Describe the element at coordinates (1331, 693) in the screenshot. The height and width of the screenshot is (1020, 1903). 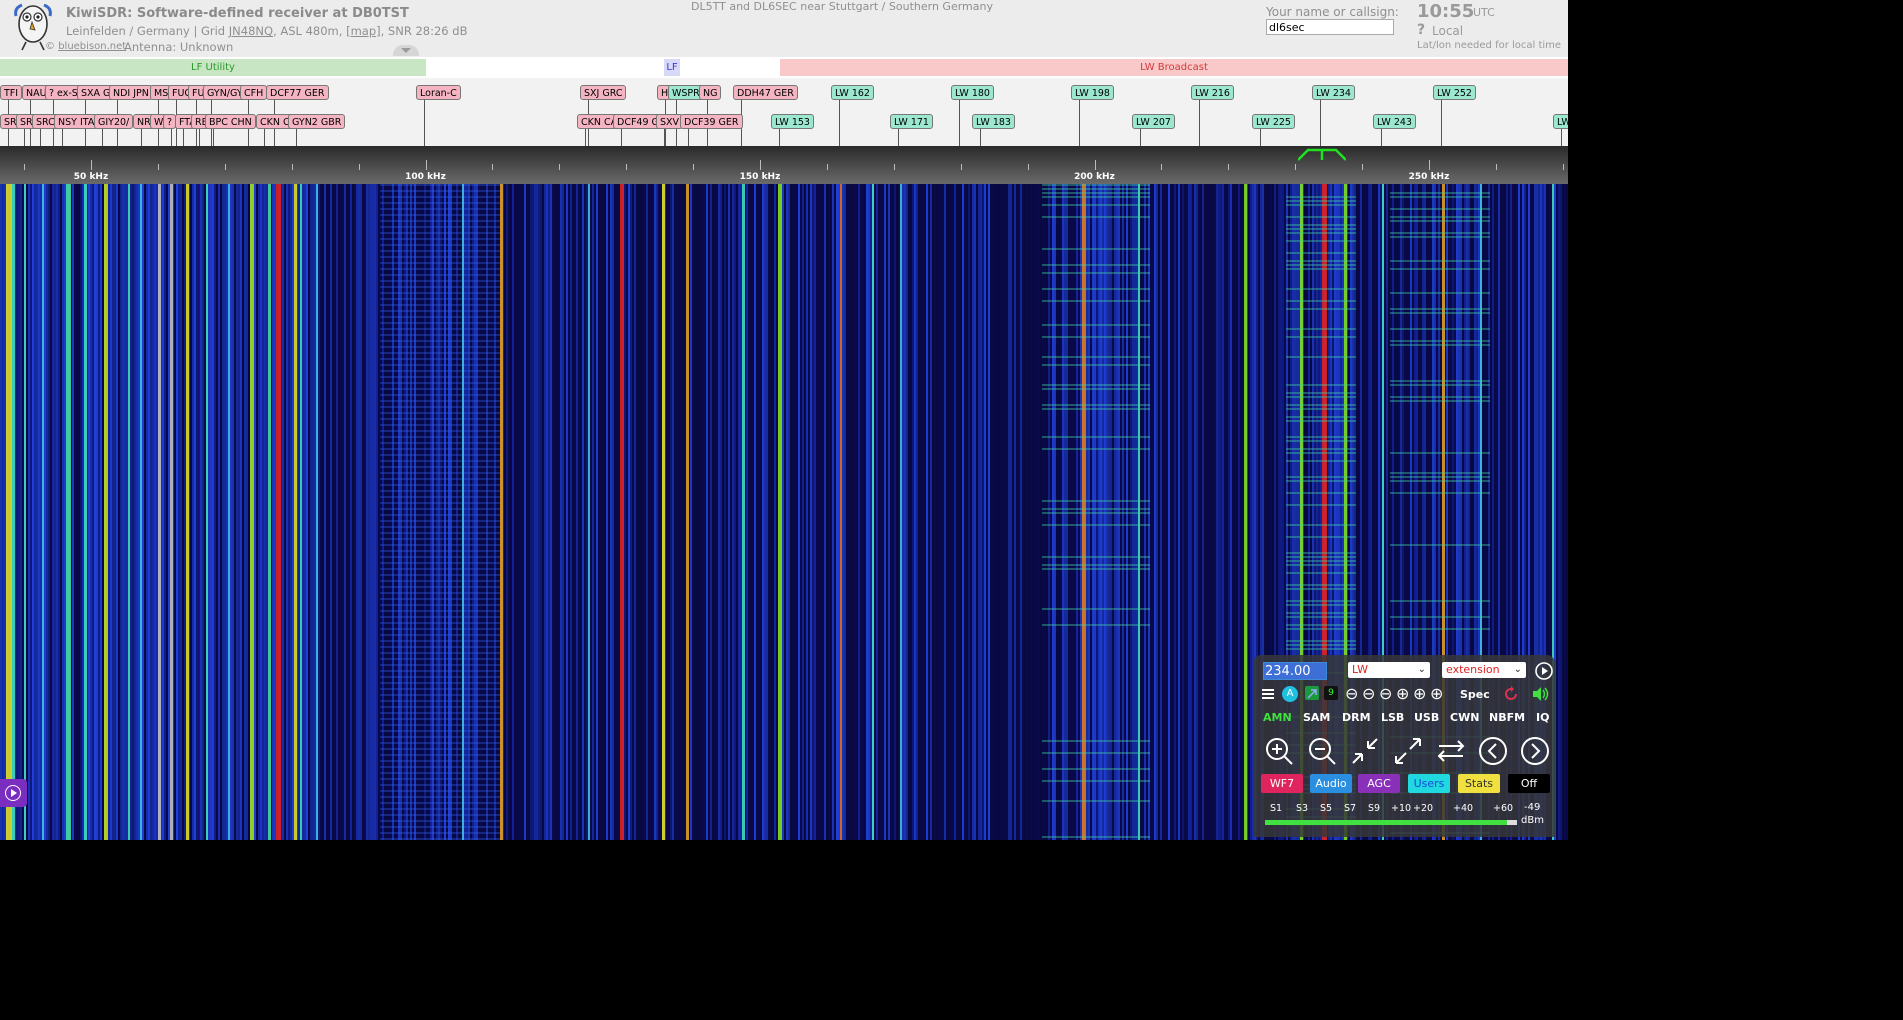
I see `badge-9: 9` at that location.